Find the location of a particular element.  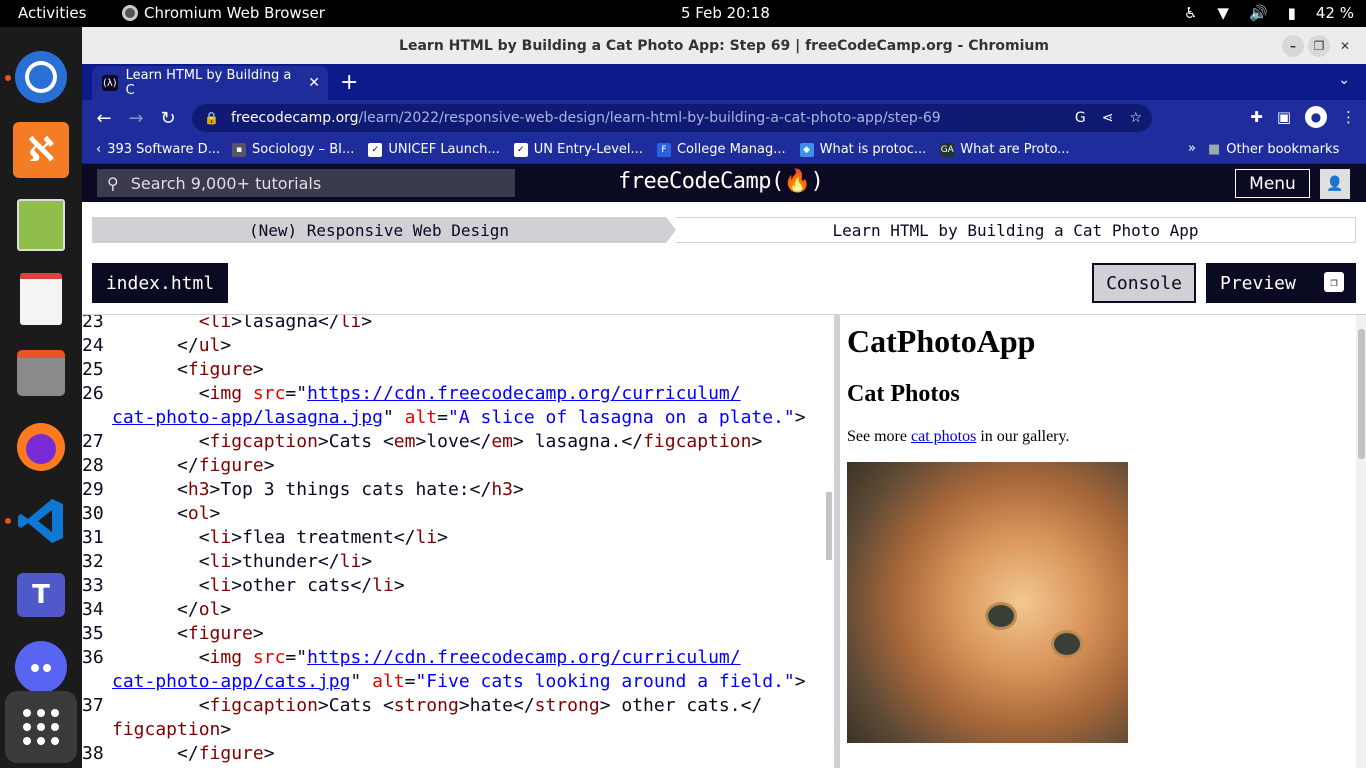

console-button: Console is located at coordinates (1144, 283).